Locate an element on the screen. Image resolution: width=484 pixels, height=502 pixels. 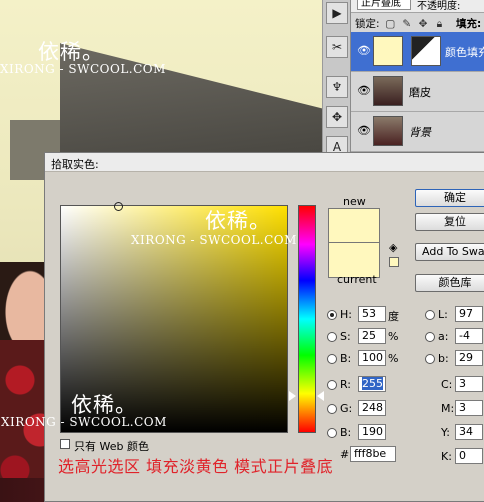
lock-paint-icon: ✎ is located at coordinates (406, 24).